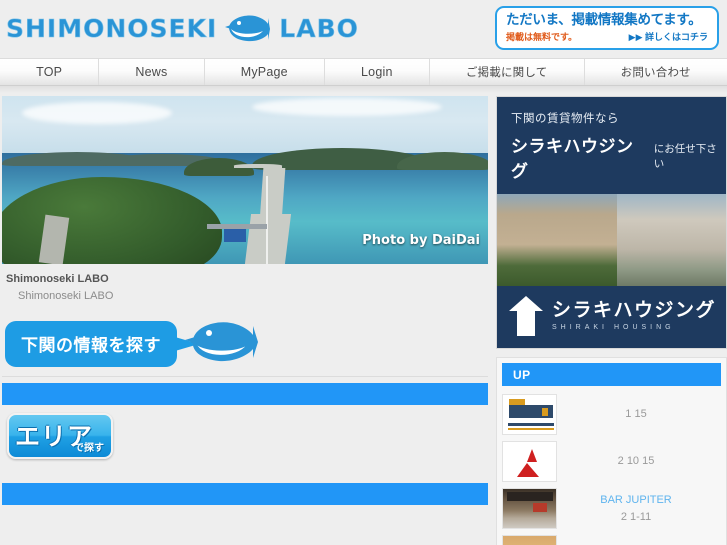  I want to click on nav-item-login: Login, so click(377, 72).